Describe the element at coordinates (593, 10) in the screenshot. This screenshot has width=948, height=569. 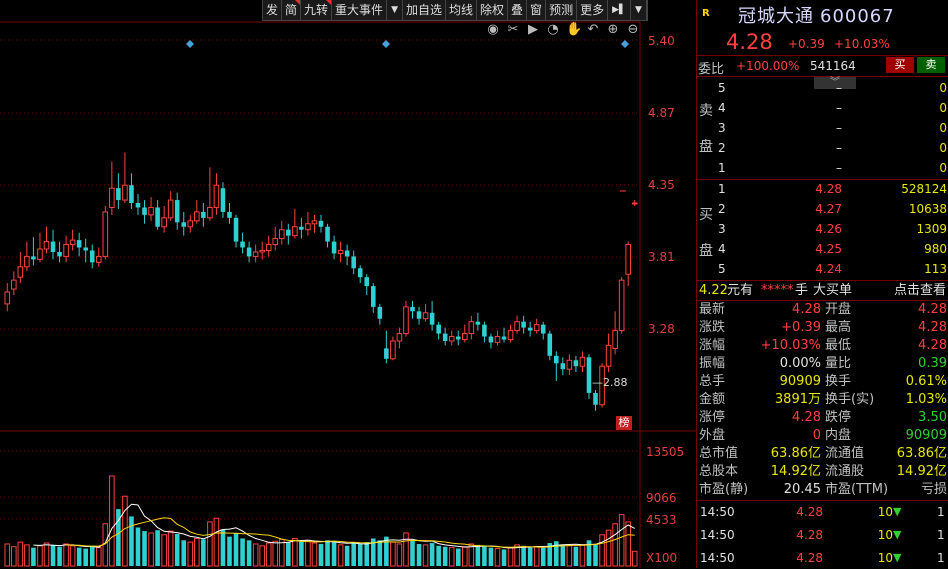
I see `toolbar-more-button: 更多` at that location.